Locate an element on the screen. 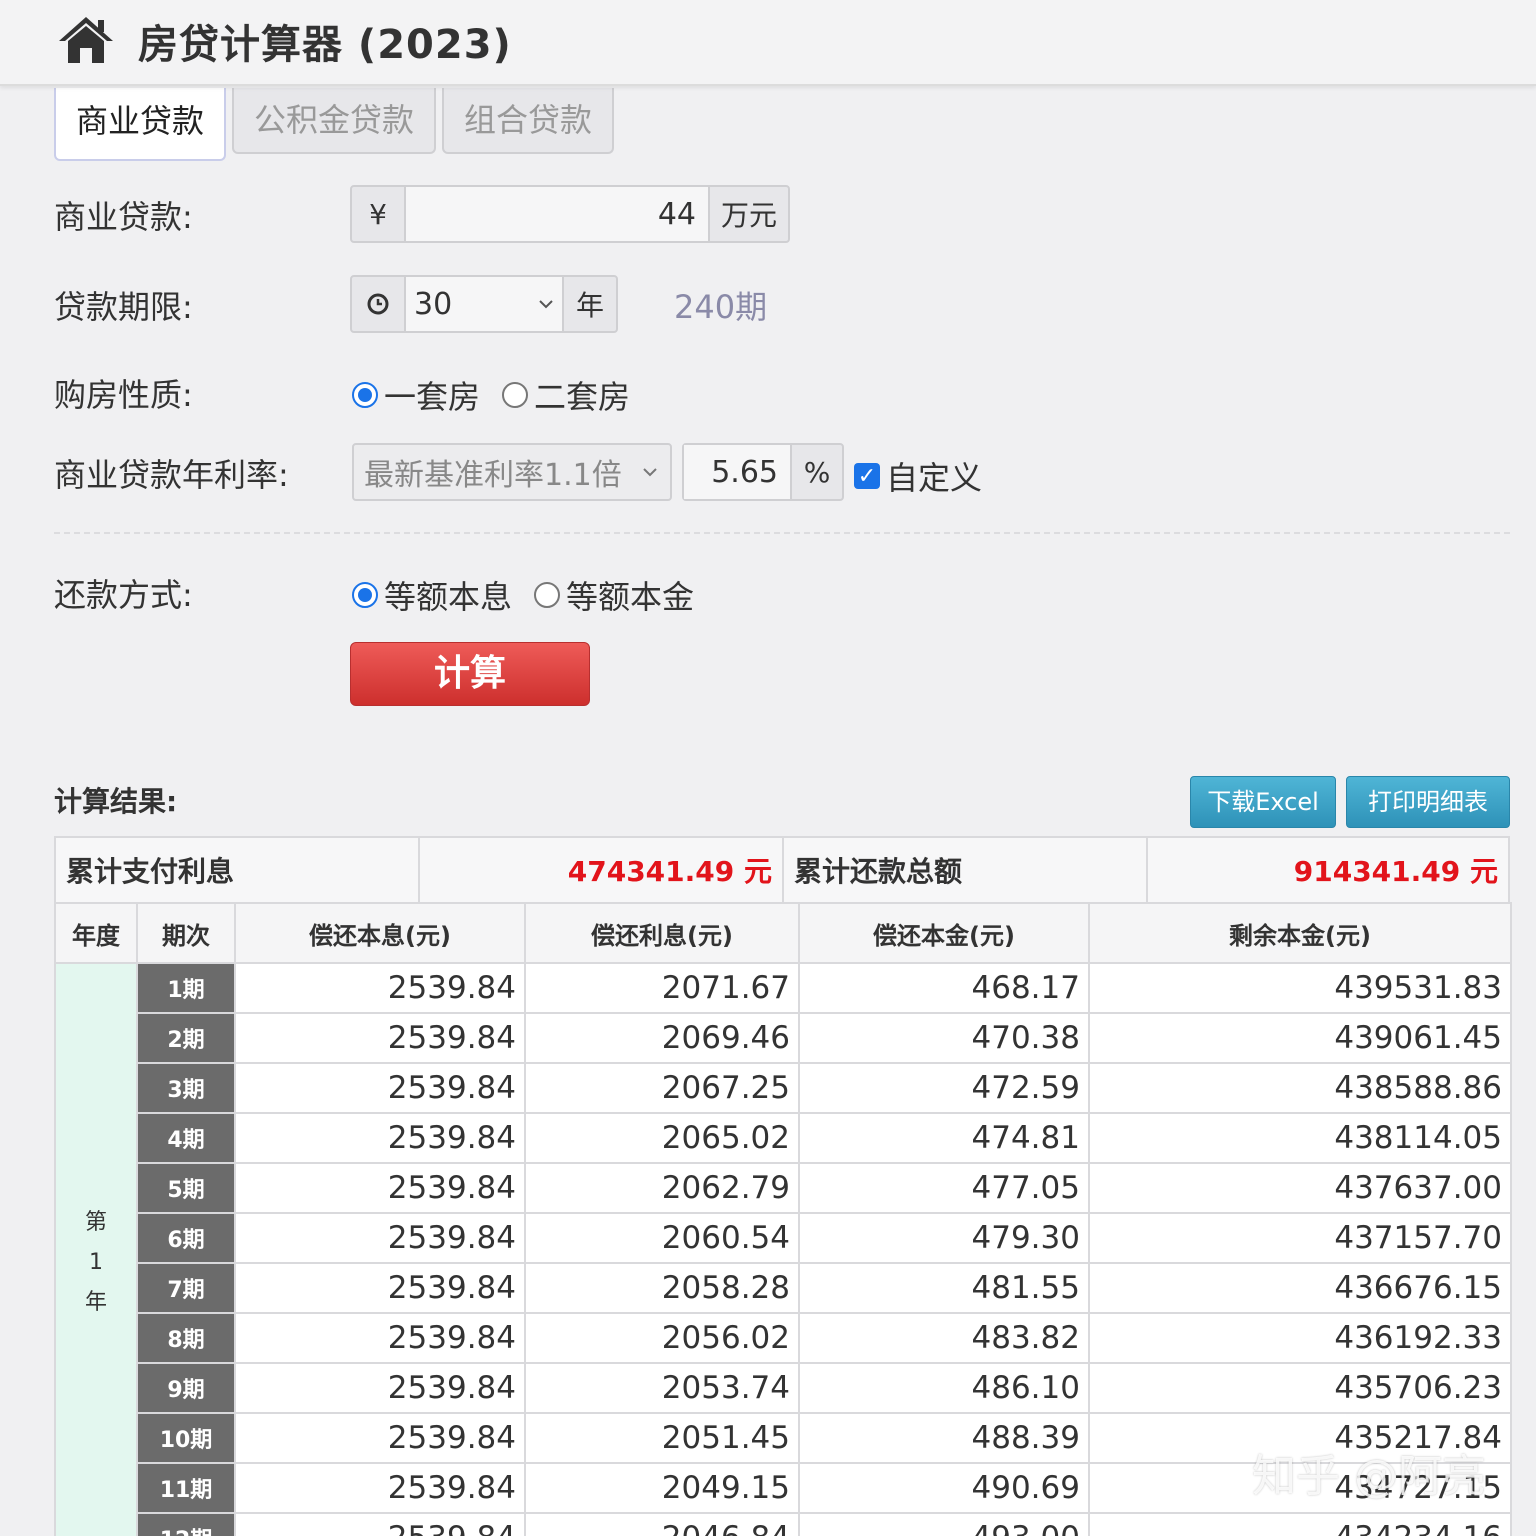  remaining-cell: 437637.00 is located at coordinates (1300, 1188).